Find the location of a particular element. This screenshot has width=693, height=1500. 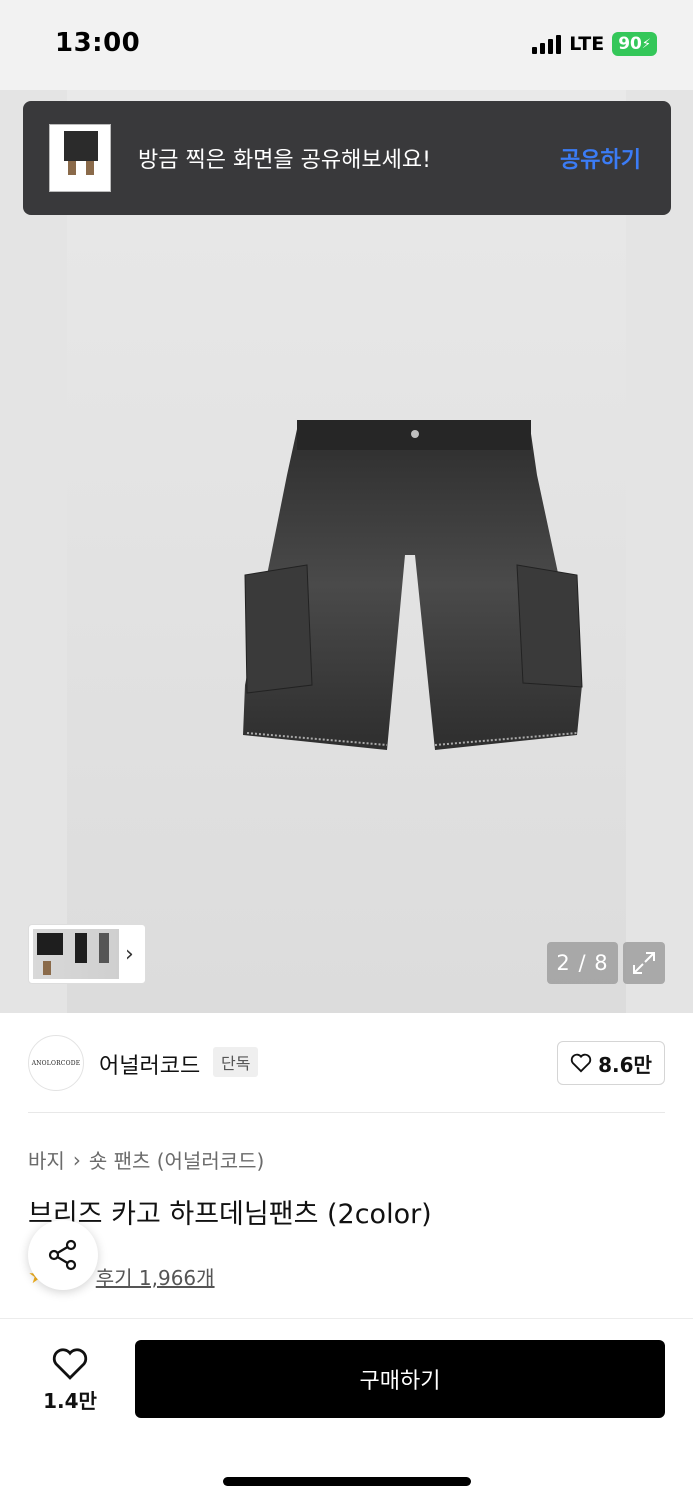

review-link: 후기 1,966개 is located at coordinates (155, 1276).